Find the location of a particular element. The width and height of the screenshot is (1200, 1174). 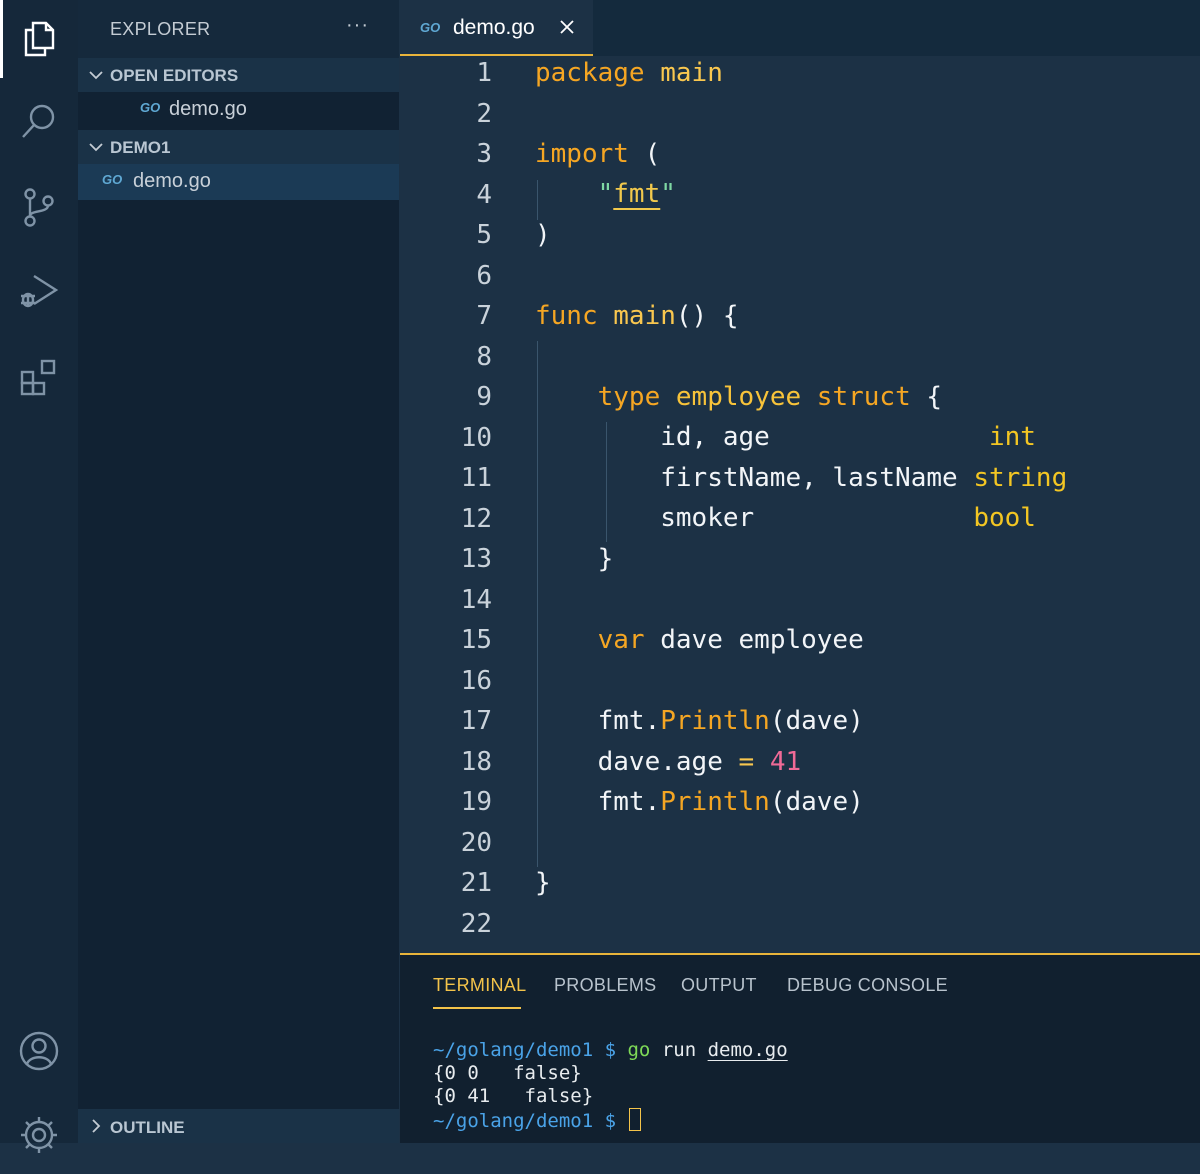

line-number: 3 is located at coordinates (484, 154).